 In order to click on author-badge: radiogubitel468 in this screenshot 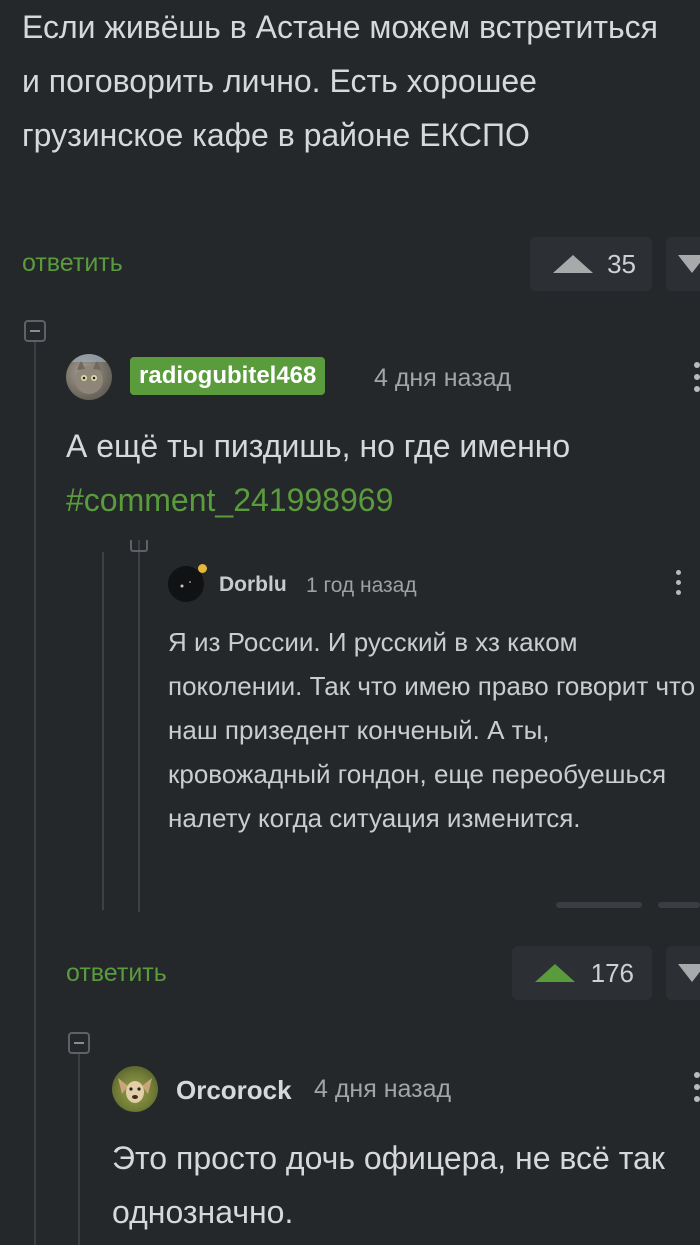, I will do `click(228, 376)`.